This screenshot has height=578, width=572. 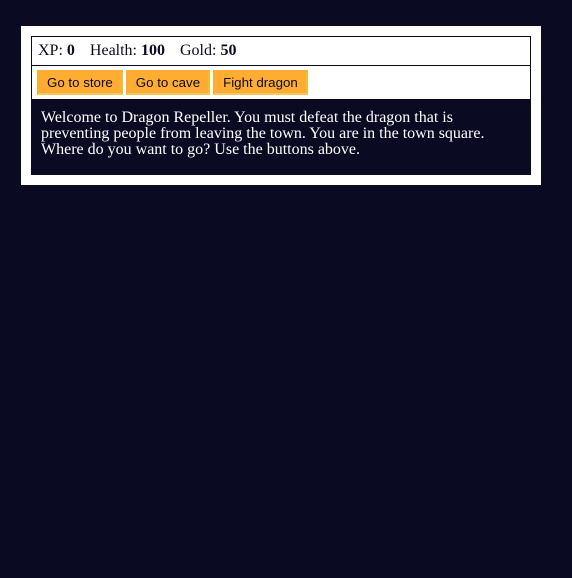 What do you see at coordinates (198, 50) in the screenshot?
I see `gold-label: Gold:` at bounding box center [198, 50].